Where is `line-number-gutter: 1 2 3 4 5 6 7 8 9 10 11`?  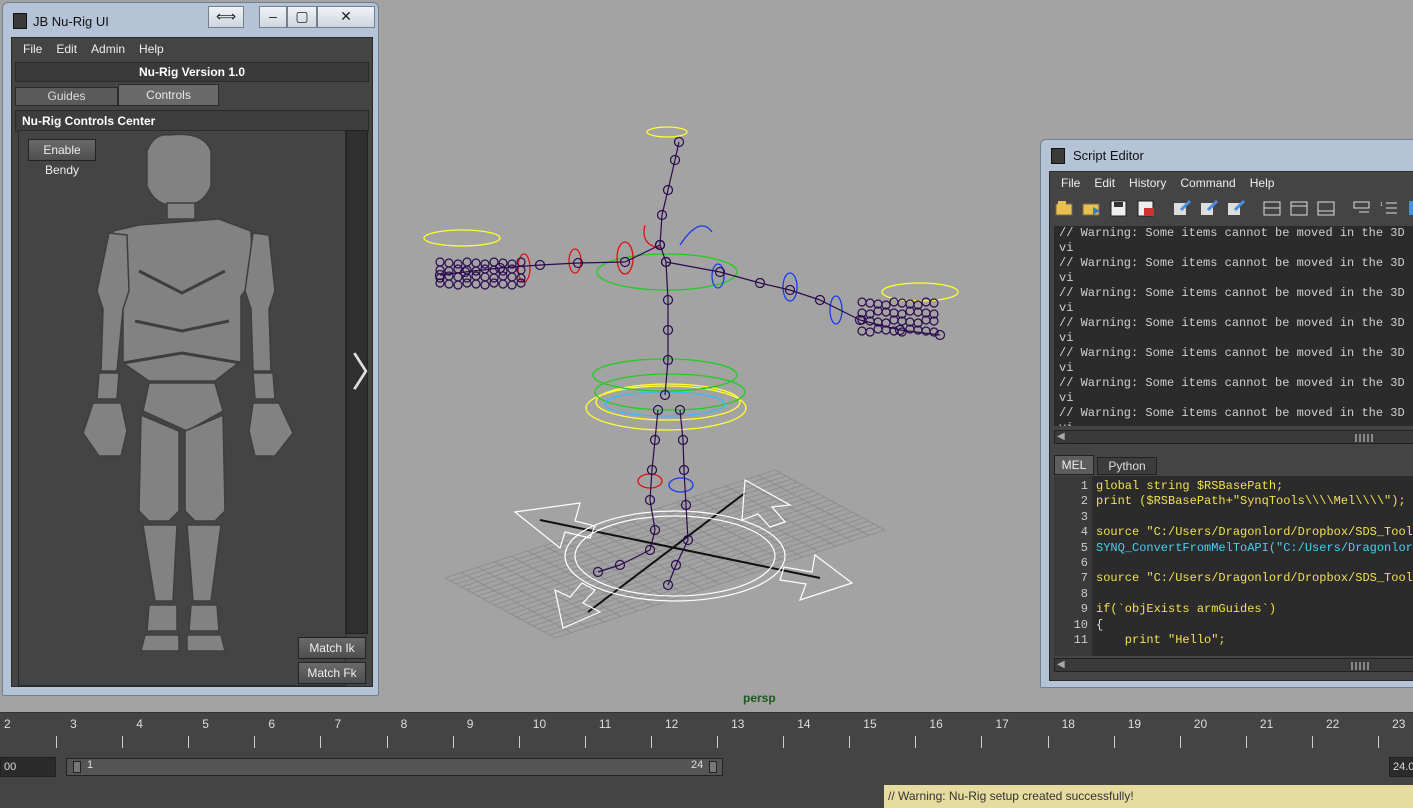 line-number-gutter: 1 2 3 4 5 6 7 8 9 10 11 is located at coordinates (1073, 566).